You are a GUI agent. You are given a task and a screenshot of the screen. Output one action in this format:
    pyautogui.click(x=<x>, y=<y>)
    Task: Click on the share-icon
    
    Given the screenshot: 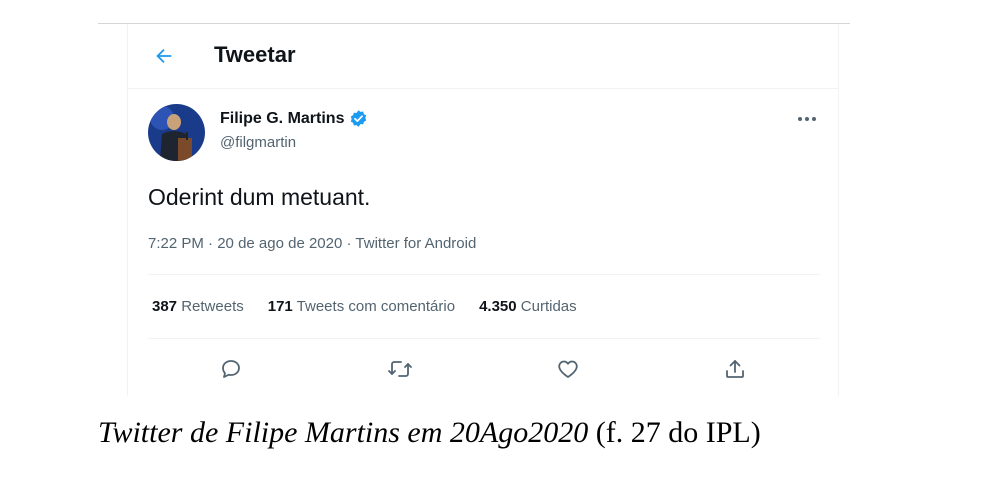 What is the action you would take?
    pyautogui.click(x=735, y=369)
    